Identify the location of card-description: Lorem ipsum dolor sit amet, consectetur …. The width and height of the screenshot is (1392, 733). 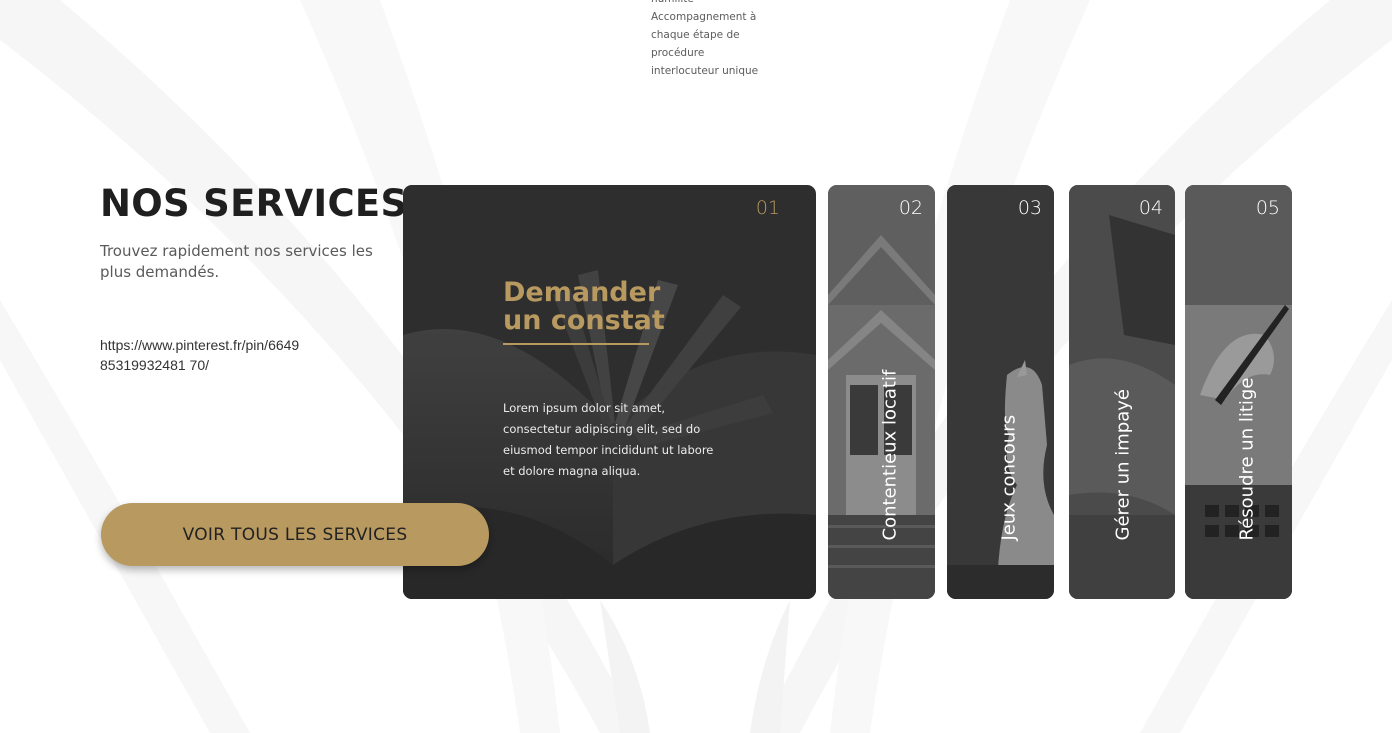
(608, 439).